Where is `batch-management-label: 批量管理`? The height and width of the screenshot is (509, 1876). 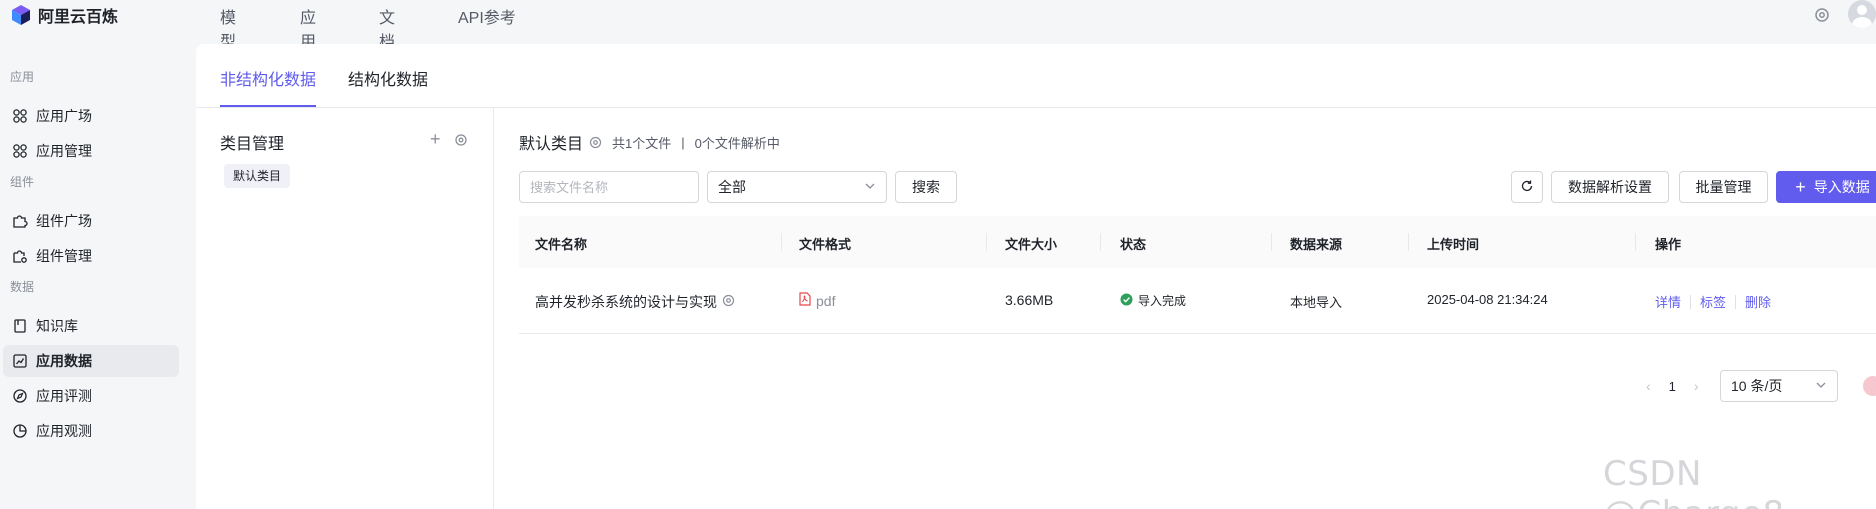
batch-management-label: 批量管理 is located at coordinates (1723, 187).